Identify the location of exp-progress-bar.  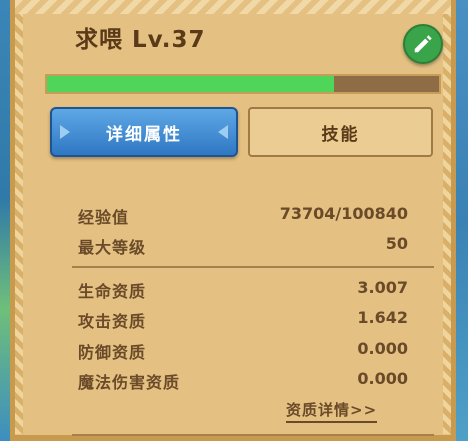
(243, 84).